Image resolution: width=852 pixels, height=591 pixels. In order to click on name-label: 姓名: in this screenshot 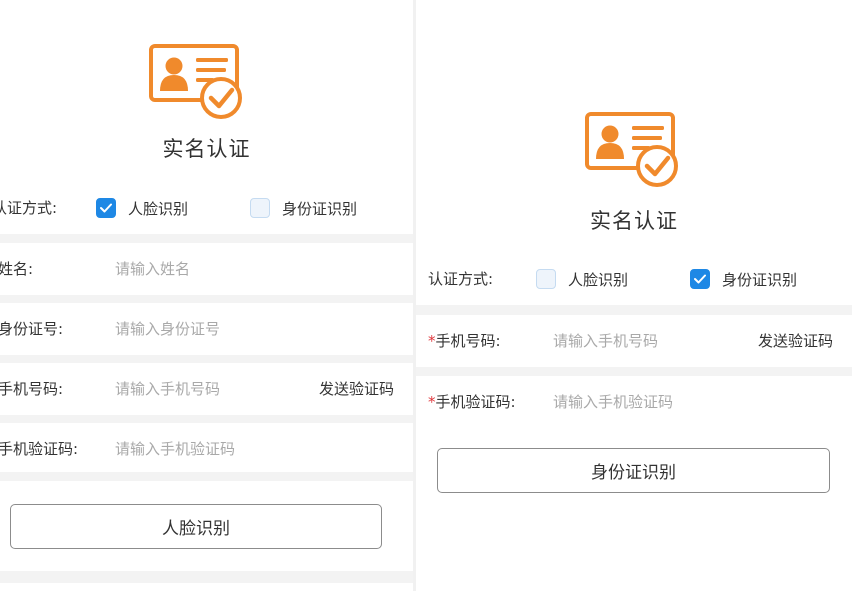, I will do `click(17, 269)`.